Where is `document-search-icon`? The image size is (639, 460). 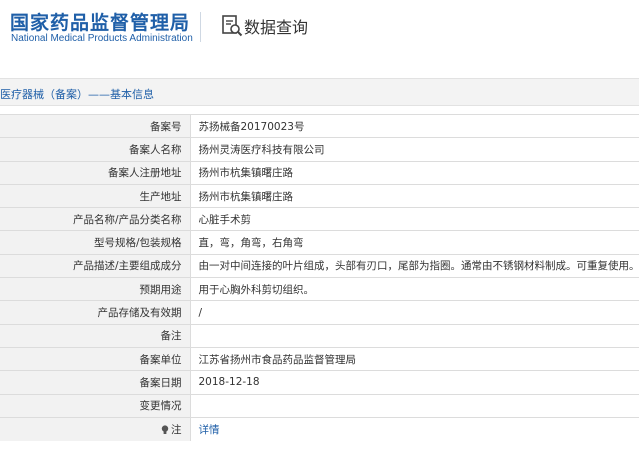
document-search-icon is located at coordinates (232, 26).